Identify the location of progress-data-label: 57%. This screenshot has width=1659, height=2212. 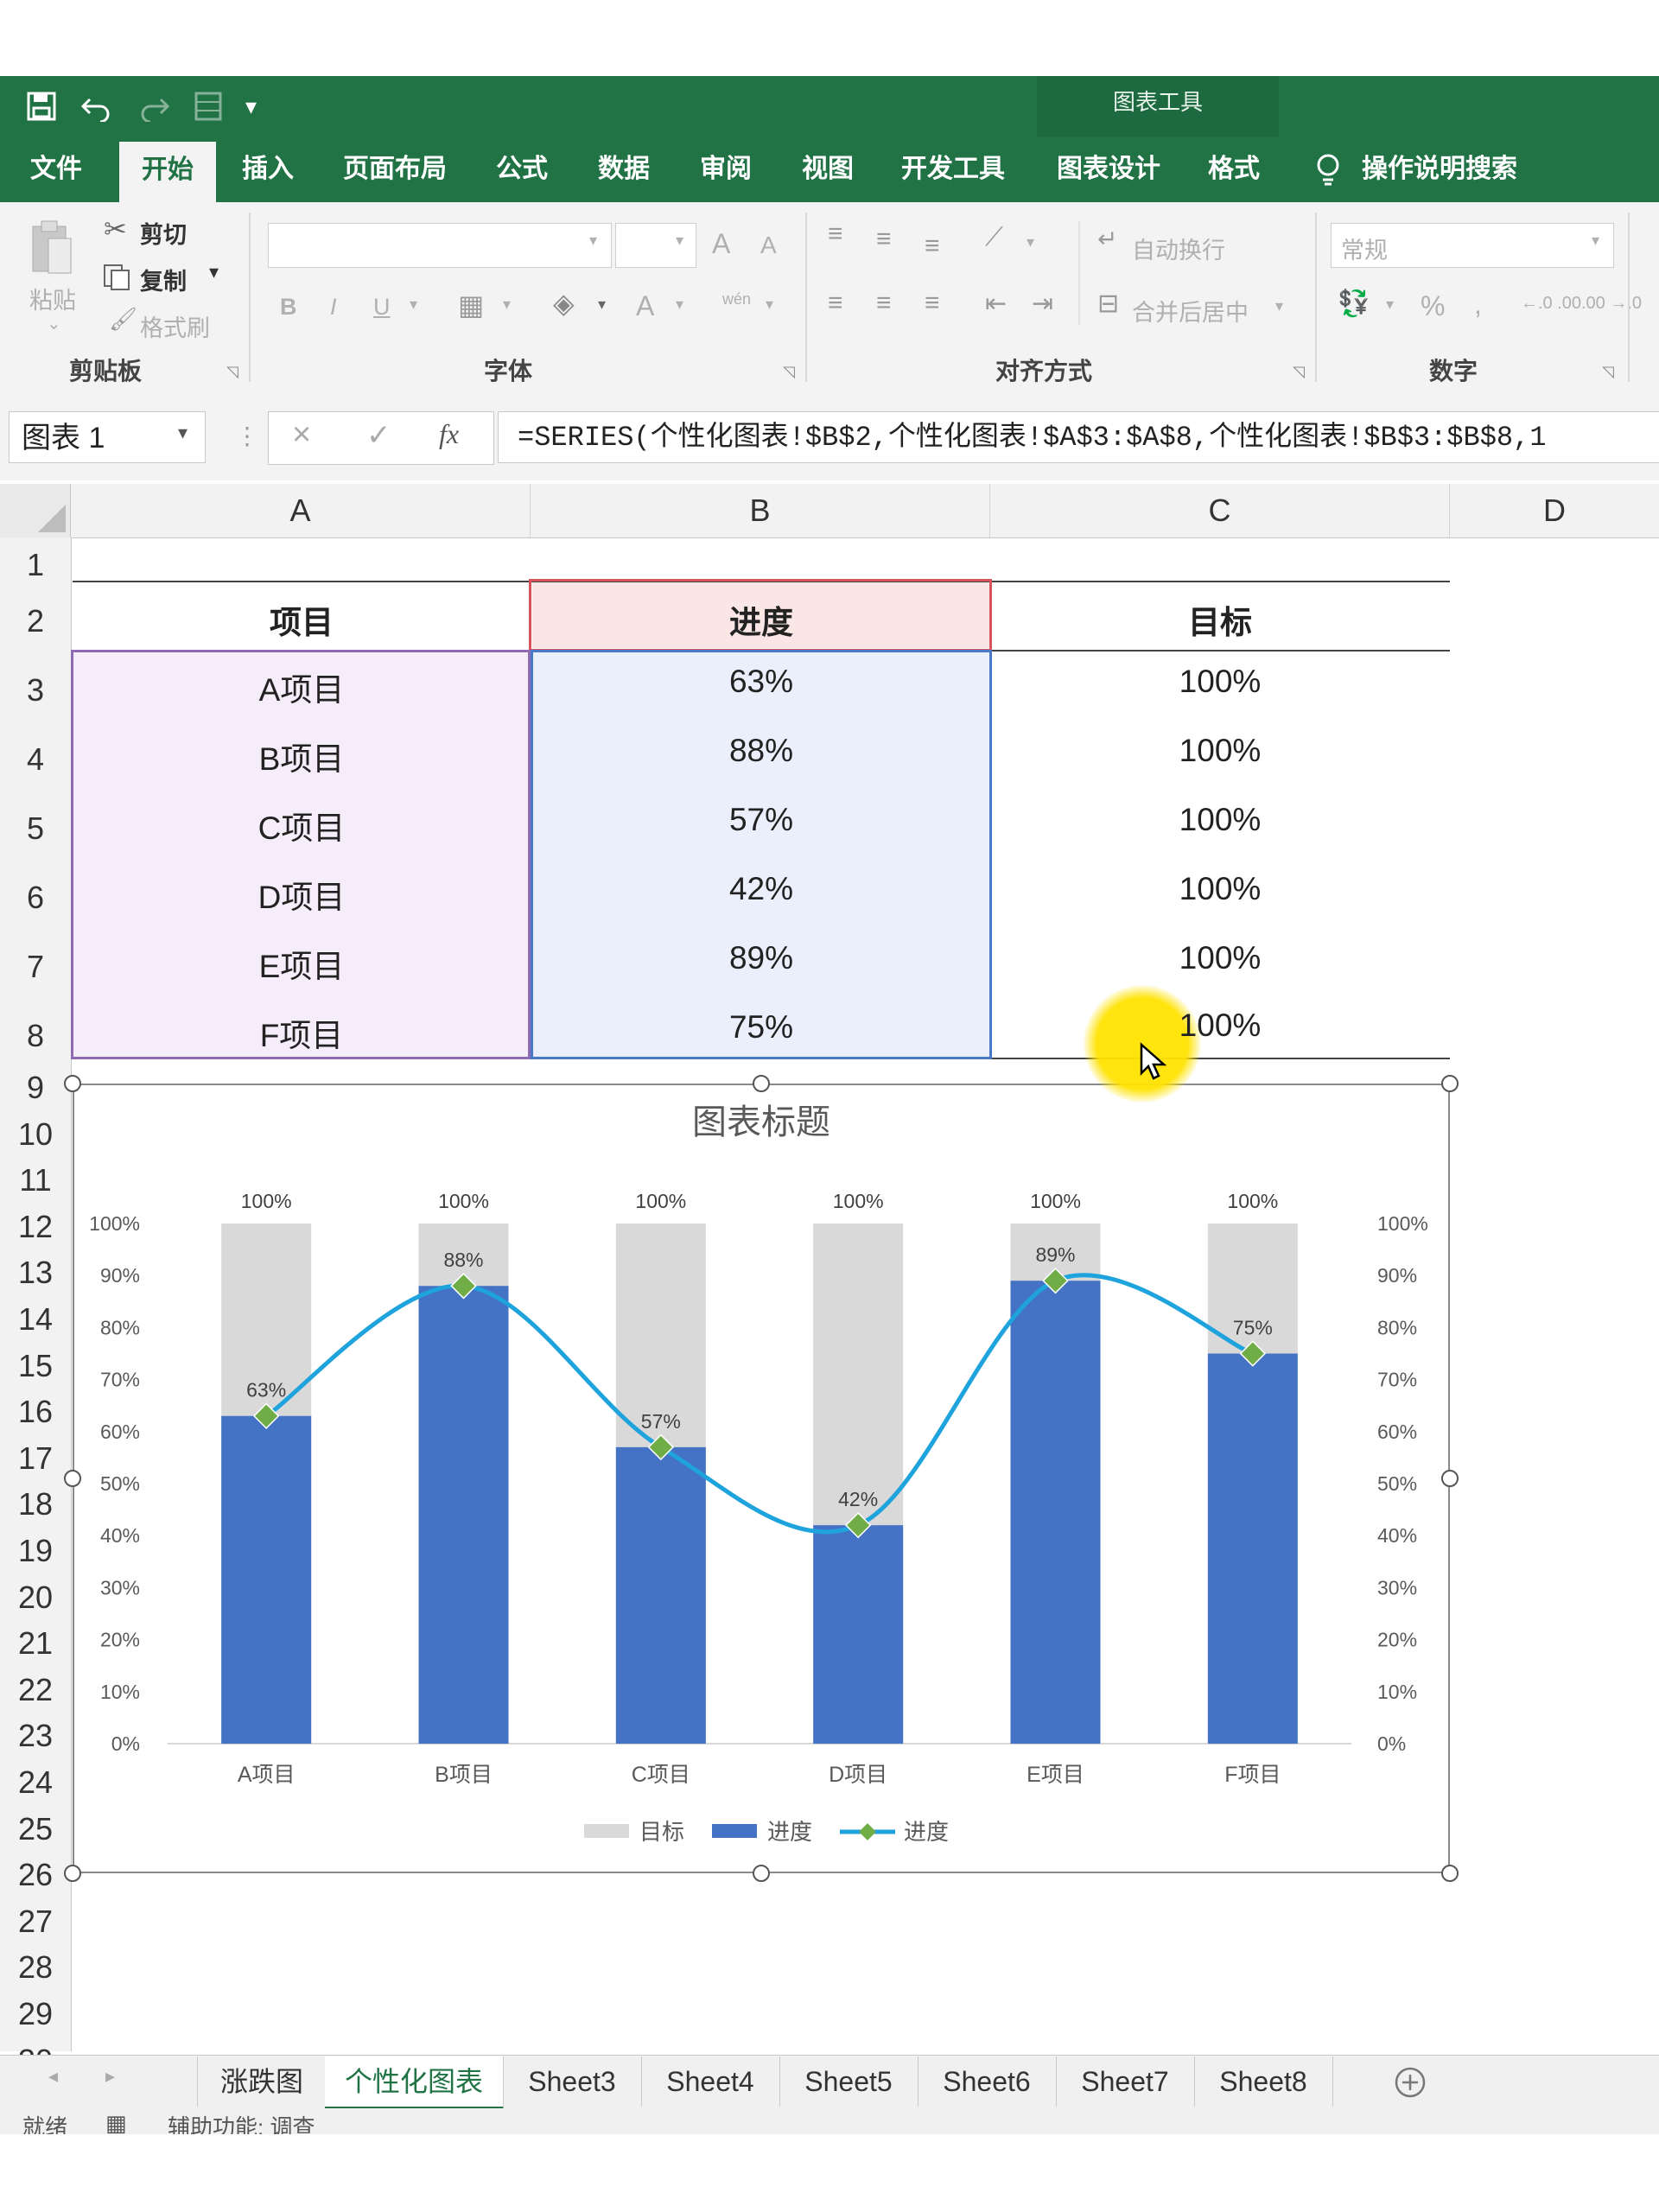
(661, 1421).